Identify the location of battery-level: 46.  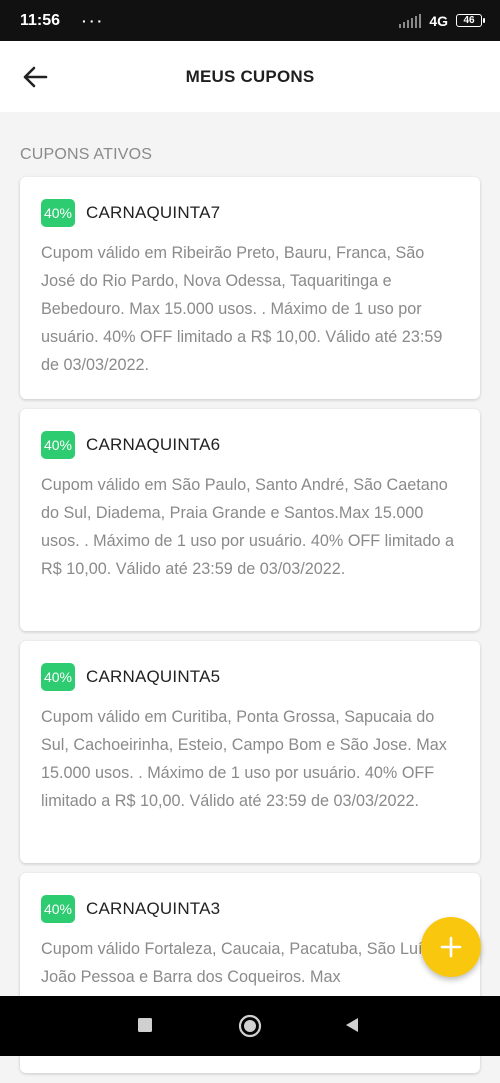
(469, 20).